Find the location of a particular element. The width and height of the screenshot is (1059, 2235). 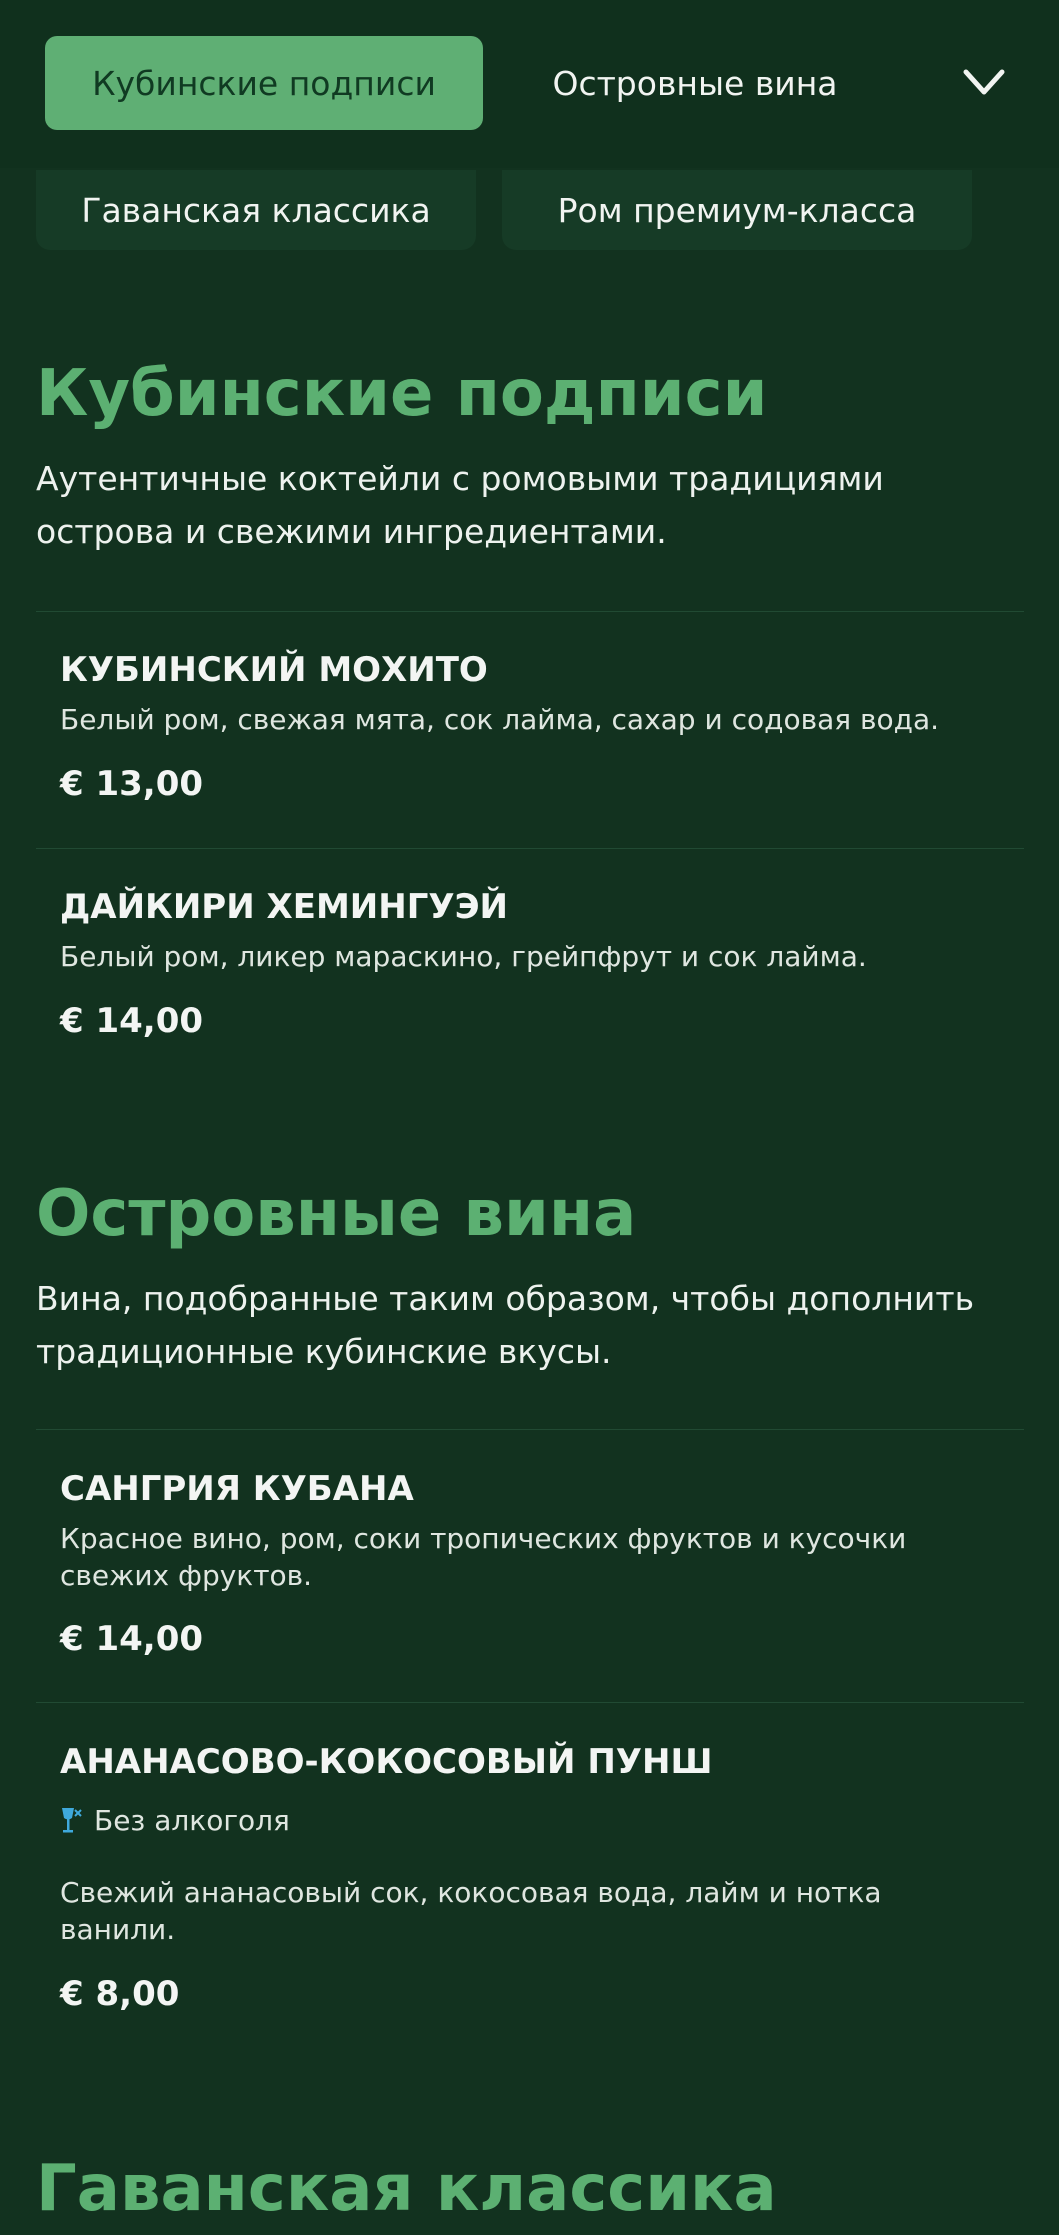

item-price: € 8,00 is located at coordinates (120, 1994).